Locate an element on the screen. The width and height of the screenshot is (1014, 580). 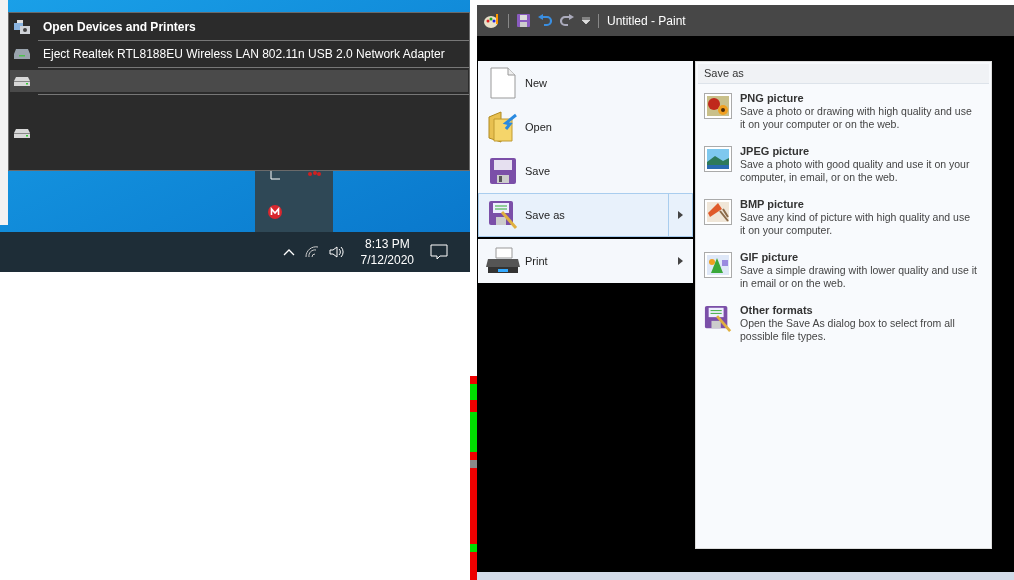
format-title: JPEG picture is located at coordinates (775, 151).